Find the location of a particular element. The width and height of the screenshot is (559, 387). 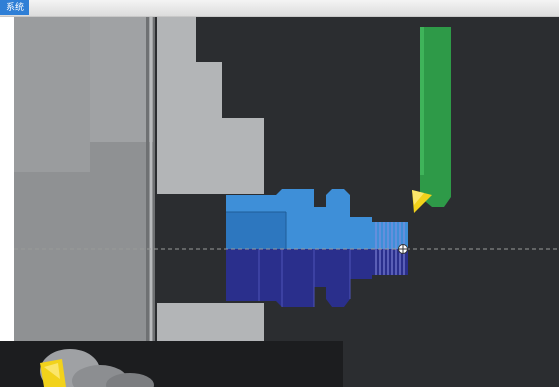

origin-marker-icon is located at coordinates (403, 249).